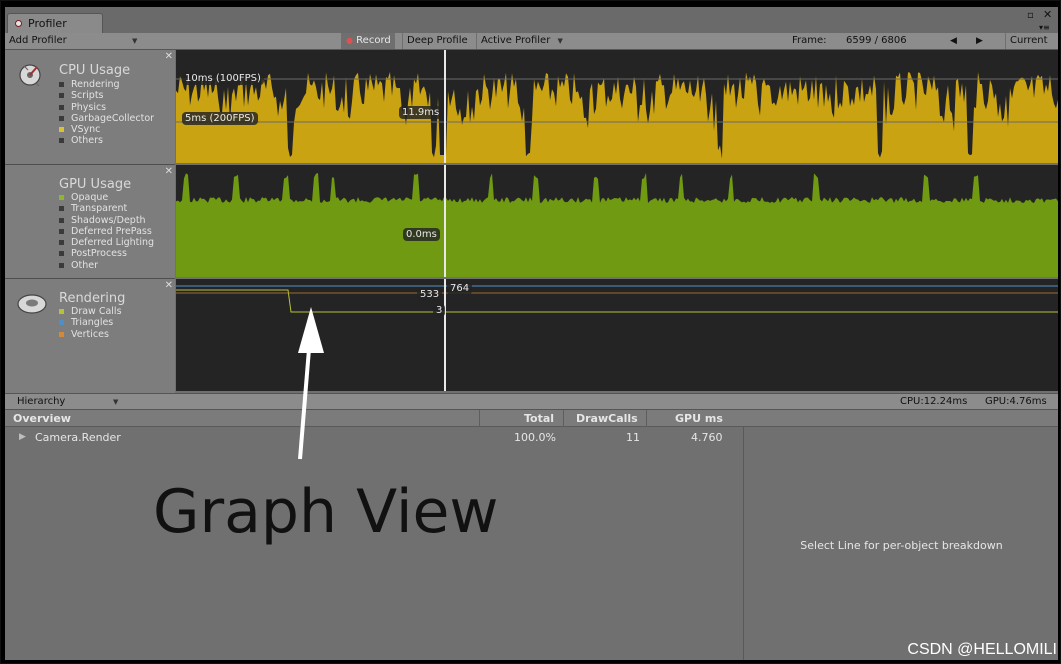 The width and height of the screenshot is (1061, 664). Describe the element at coordinates (607, 418) in the screenshot. I see `column-drawcalls: DrawCalls` at that location.